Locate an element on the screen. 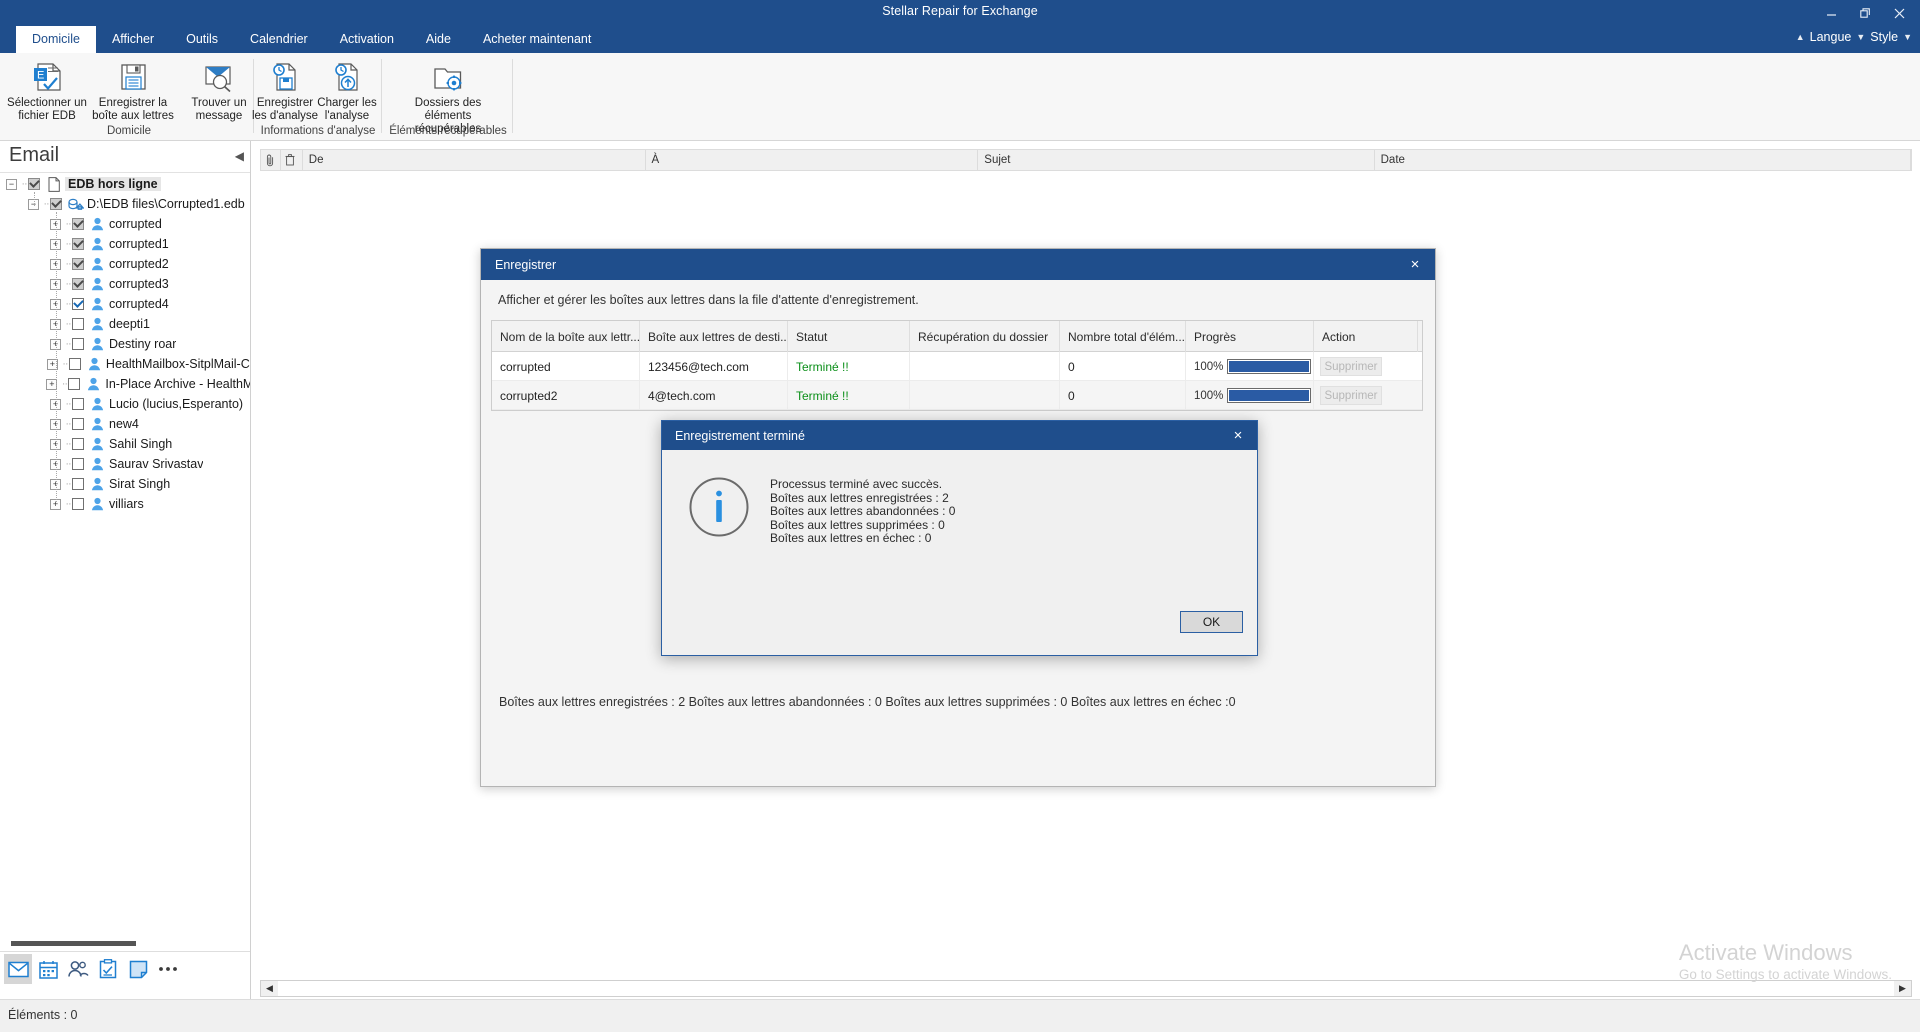  load-scan-button: Charger les l'analyse is located at coordinates (347, 89).